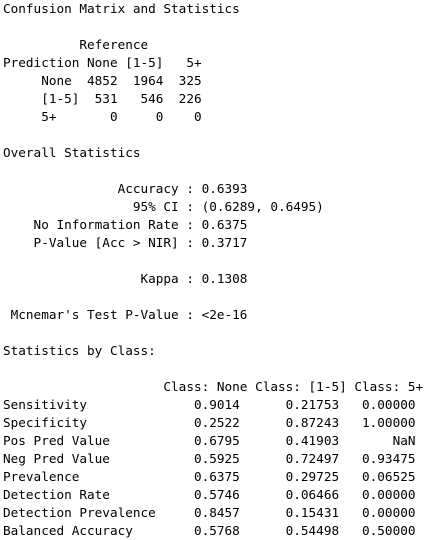 The image size is (446, 540). I want to click on output-line-accuracy: Accuracy : 0.6393, so click(125, 188).